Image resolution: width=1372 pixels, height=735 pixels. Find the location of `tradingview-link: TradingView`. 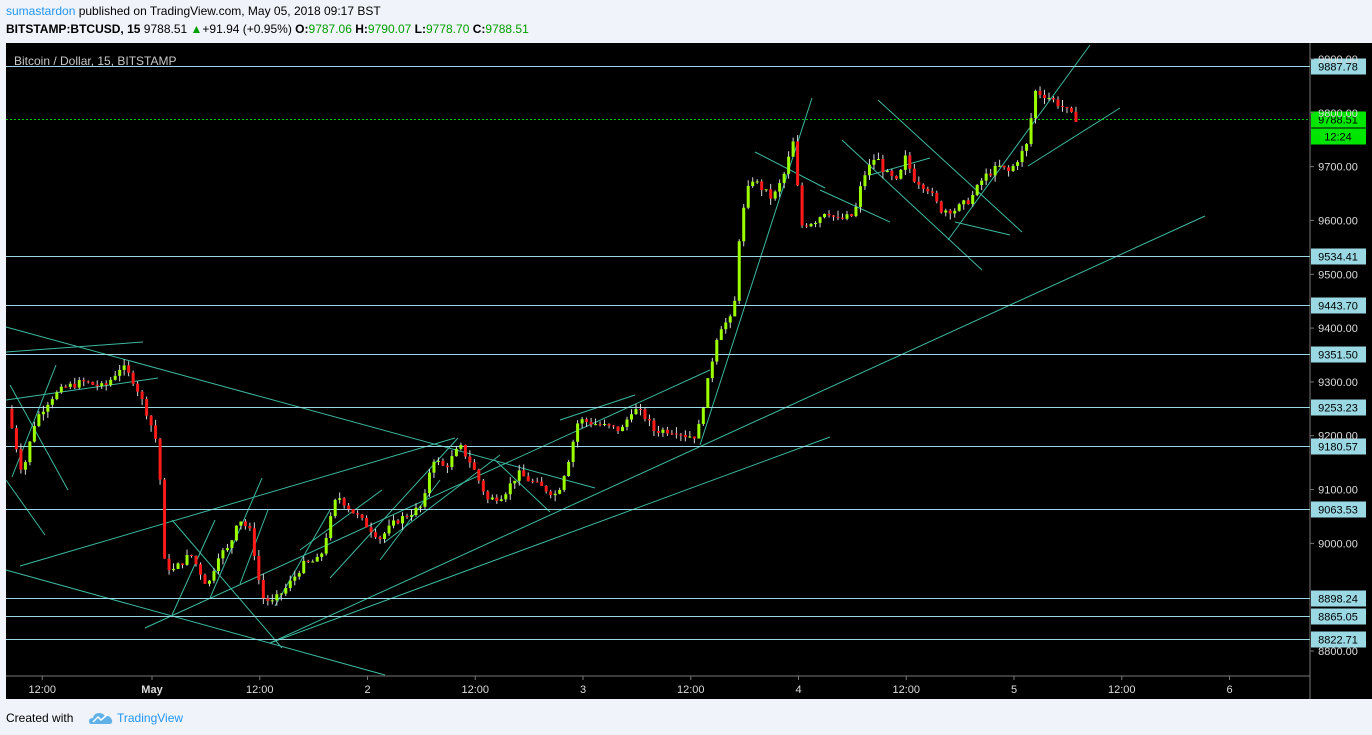

tradingview-link: TradingView is located at coordinates (150, 718).